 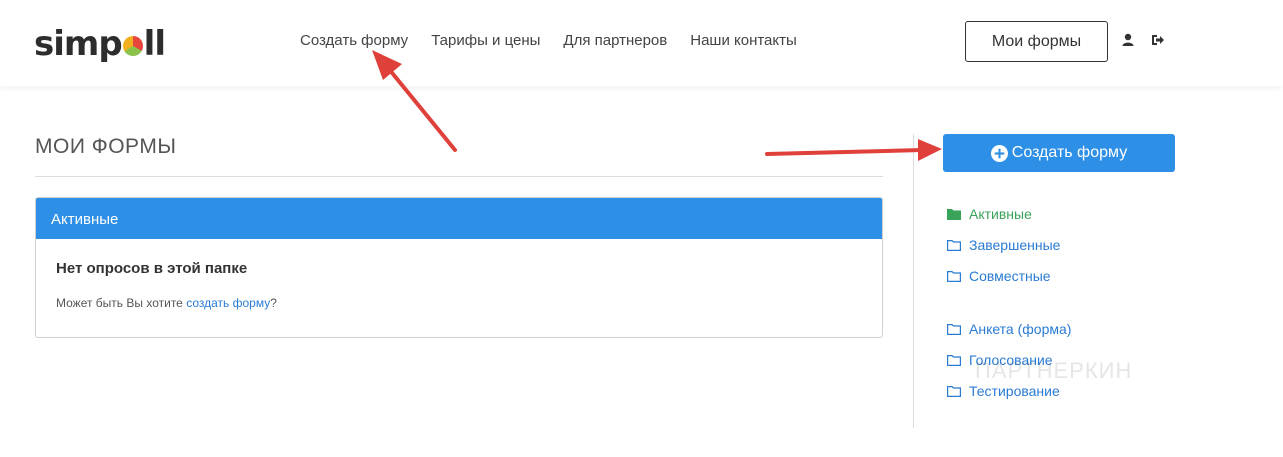 I want to click on create-form-link: создать форму, so click(x=228, y=303).